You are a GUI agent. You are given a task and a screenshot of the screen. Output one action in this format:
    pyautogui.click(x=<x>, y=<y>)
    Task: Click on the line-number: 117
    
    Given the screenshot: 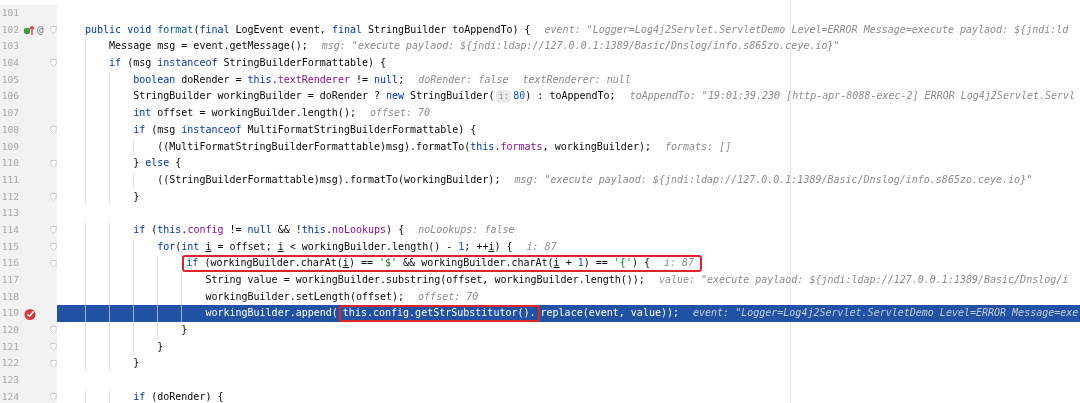 What is the action you would take?
    pyautogui.click(x=9, y=280)
    